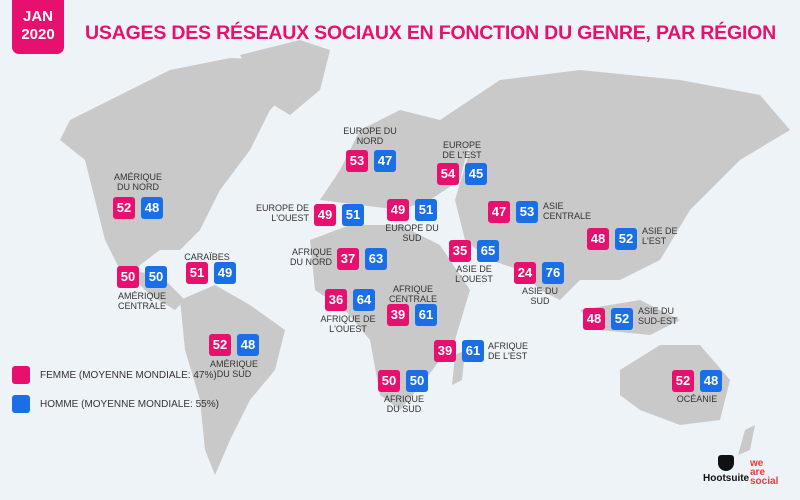 The image size is (800, 500). What do you see at coordinates (336, 300) in the screenshot?
I see `femme-value: 36` at bounding box center [336, 300].